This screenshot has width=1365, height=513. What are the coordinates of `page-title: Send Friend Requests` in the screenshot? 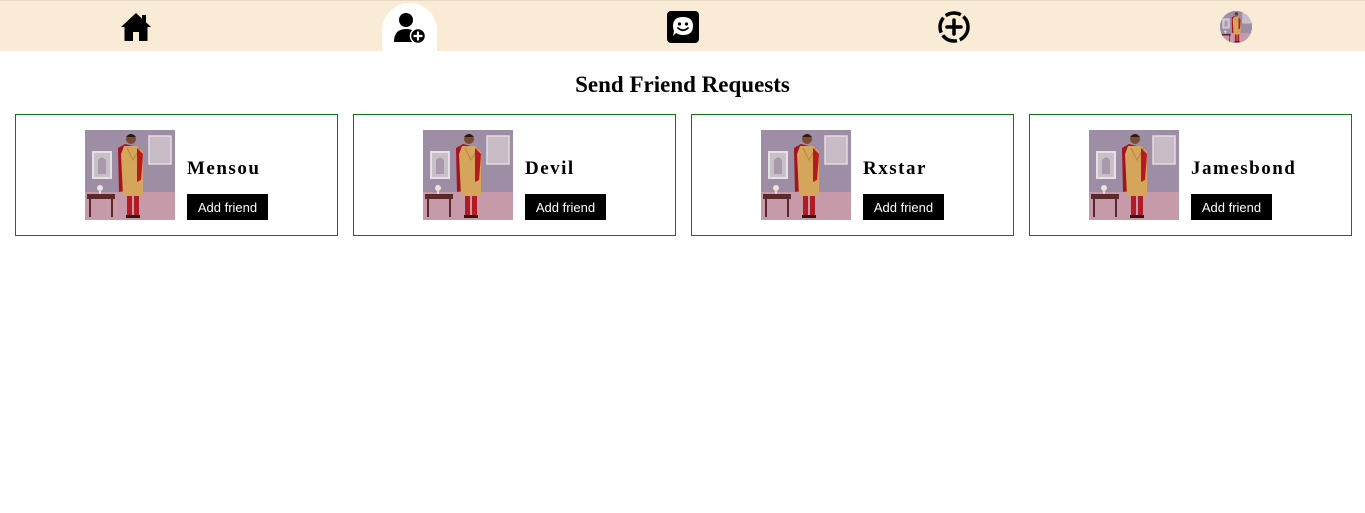 It's located at (682, 84).